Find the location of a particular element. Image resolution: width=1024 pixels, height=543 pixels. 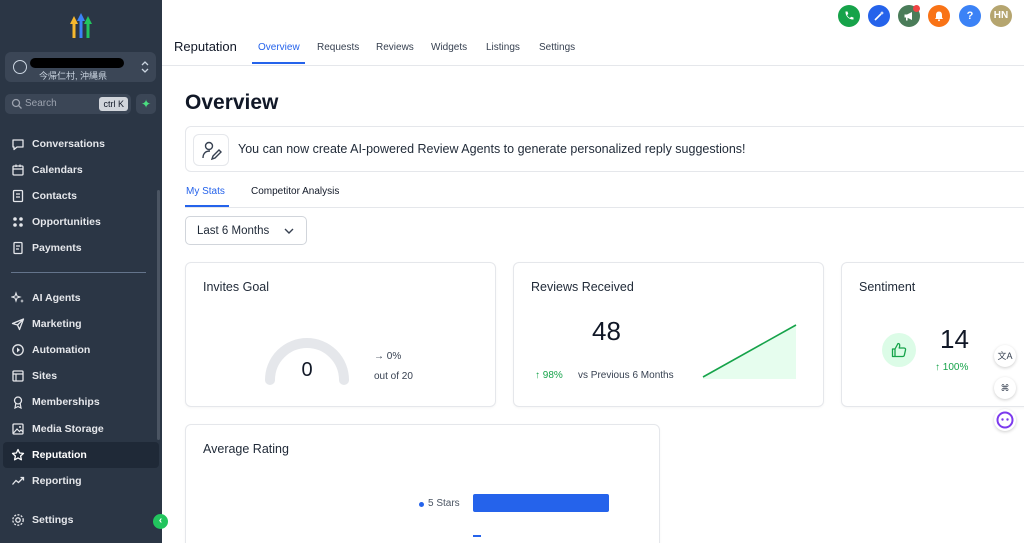

bot-face-icon is located at coordinates (1005, 420).